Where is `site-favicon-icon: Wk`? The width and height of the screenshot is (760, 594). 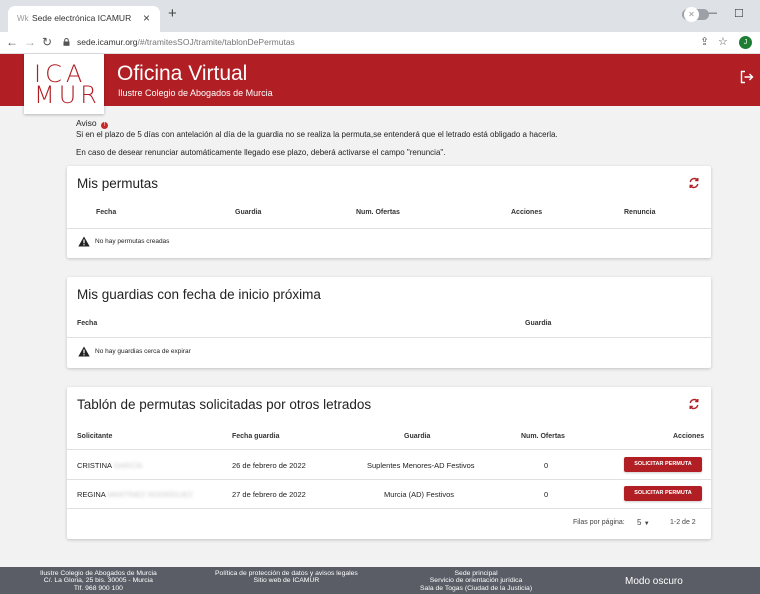
site-favicon-icon: Wk is located at coordinates (23, 18).